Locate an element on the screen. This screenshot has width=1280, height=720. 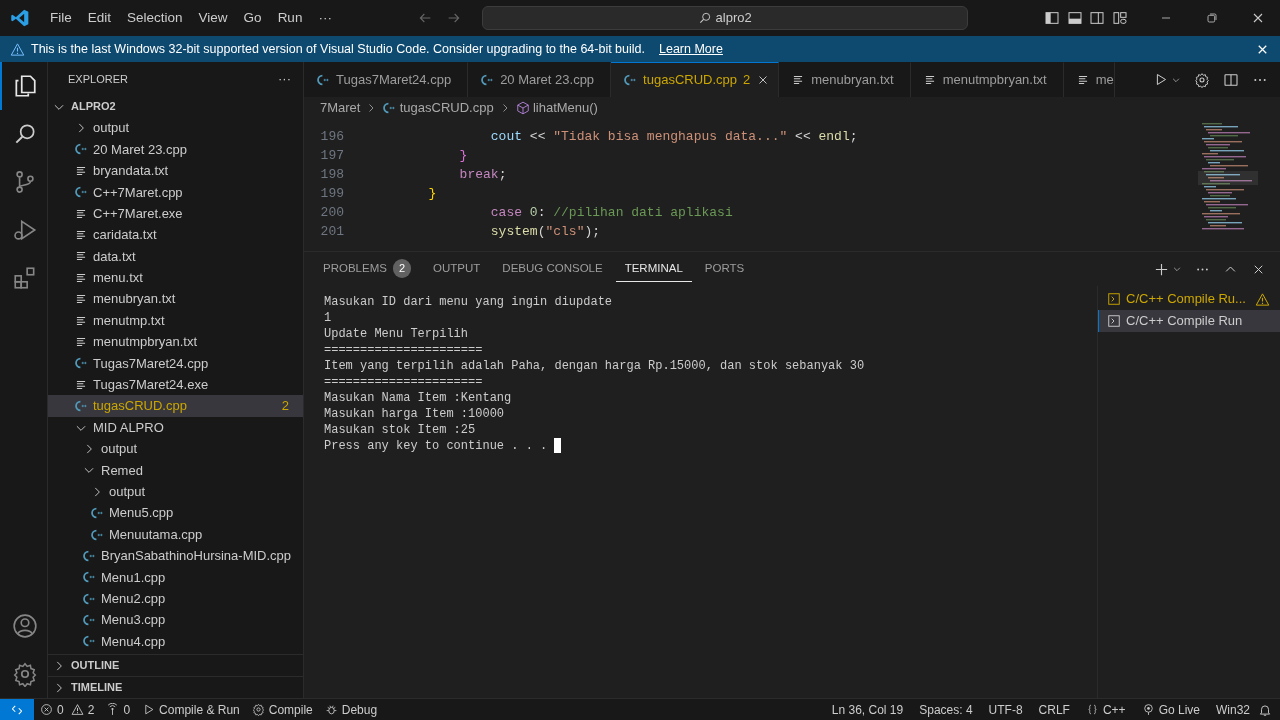
more-actions-button: ··· is located at coordinates (284, 79).